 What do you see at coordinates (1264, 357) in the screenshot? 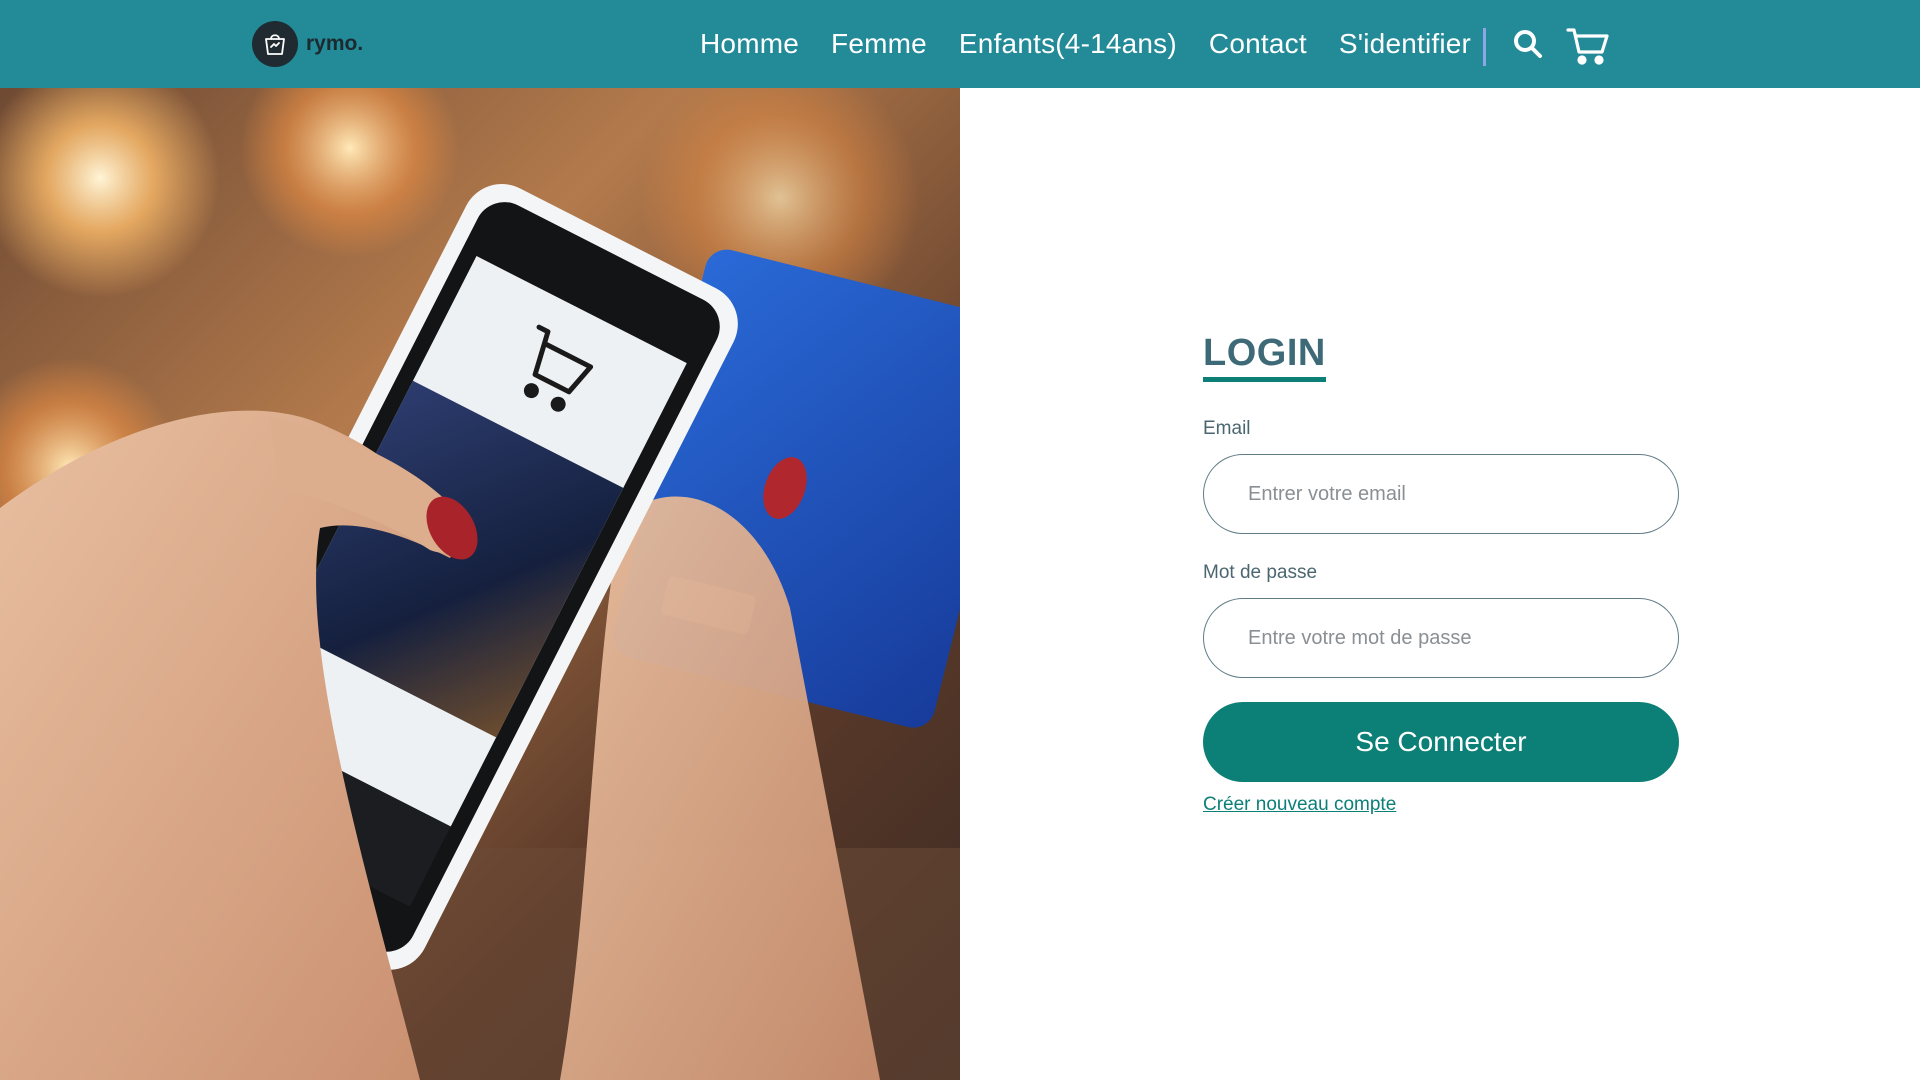
I see `login-title: LOGIN` at bounding box center [1264, 357].